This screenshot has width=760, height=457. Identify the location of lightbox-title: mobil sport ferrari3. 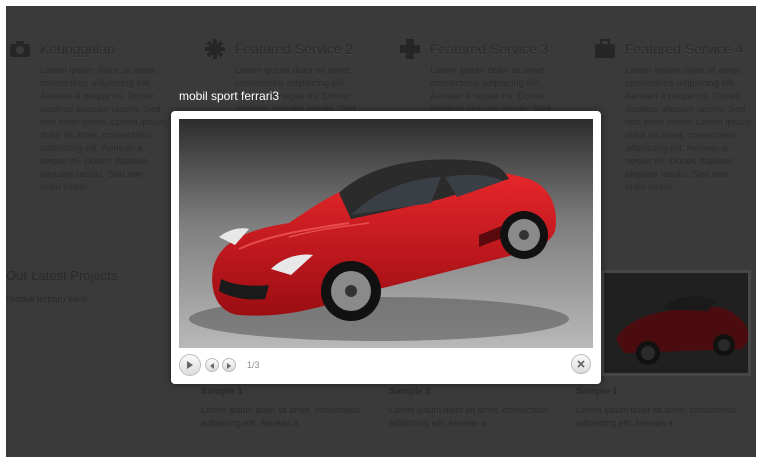
(229, 96).